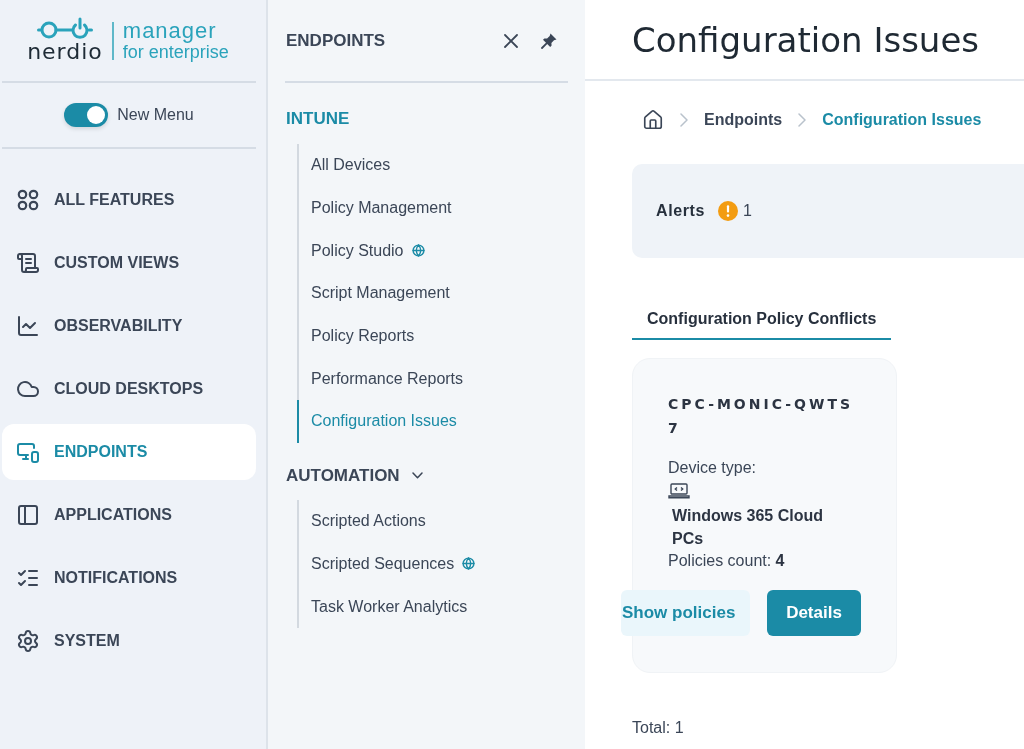 This screenshot has height=749, width=1024. What do you see at coordinates (354, 475) in the screenshot?
I see `section-toggle: AUTOMATION` at bounding box center [354, 475].